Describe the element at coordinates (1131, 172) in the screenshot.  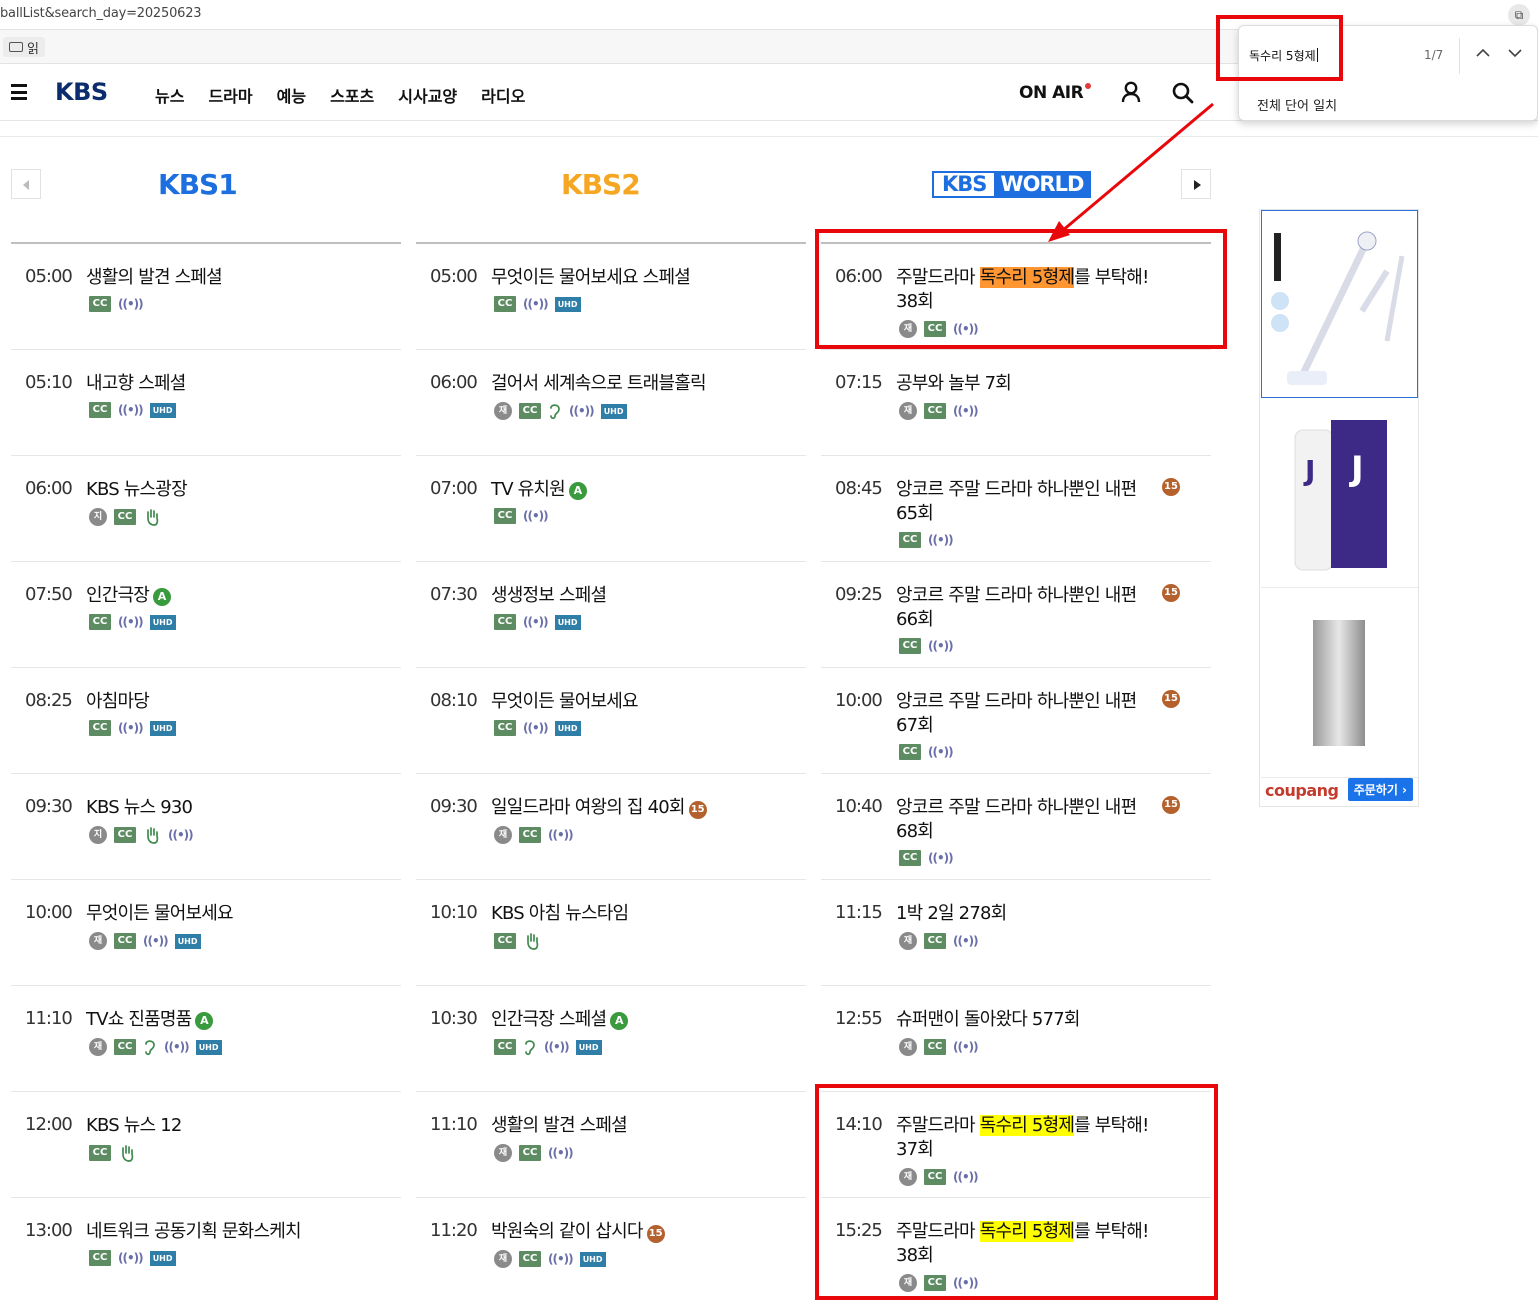
I see `annotation-arrow` at that location.